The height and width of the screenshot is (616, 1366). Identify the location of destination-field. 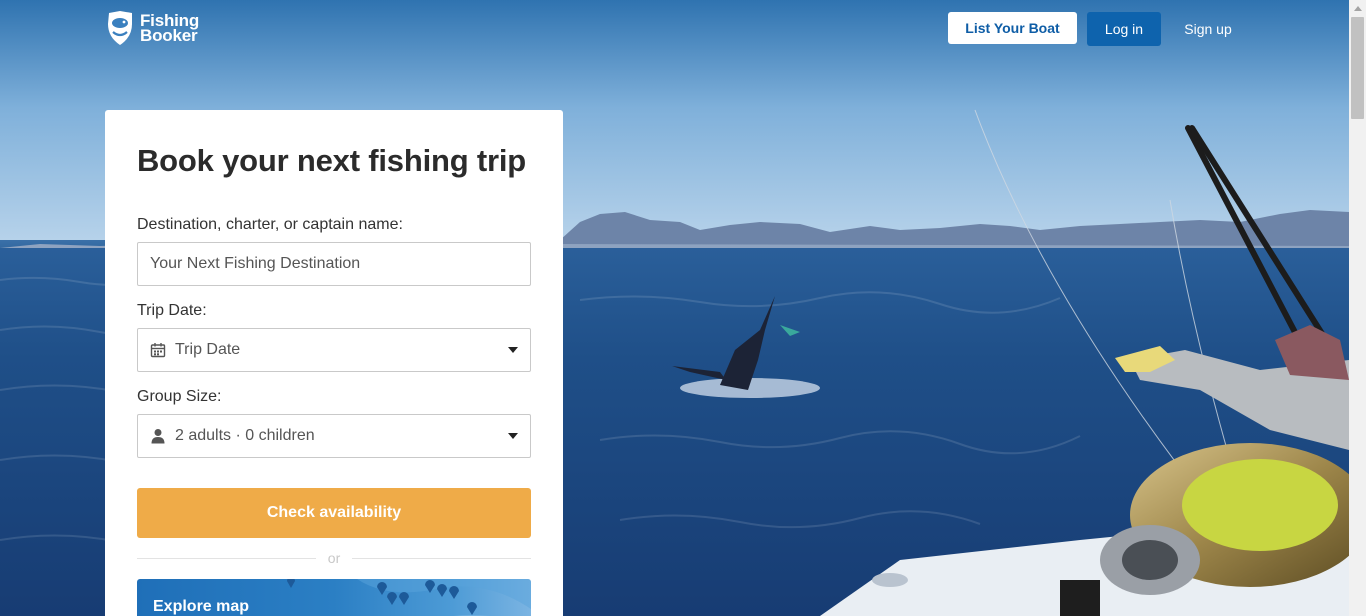
(334, 264).